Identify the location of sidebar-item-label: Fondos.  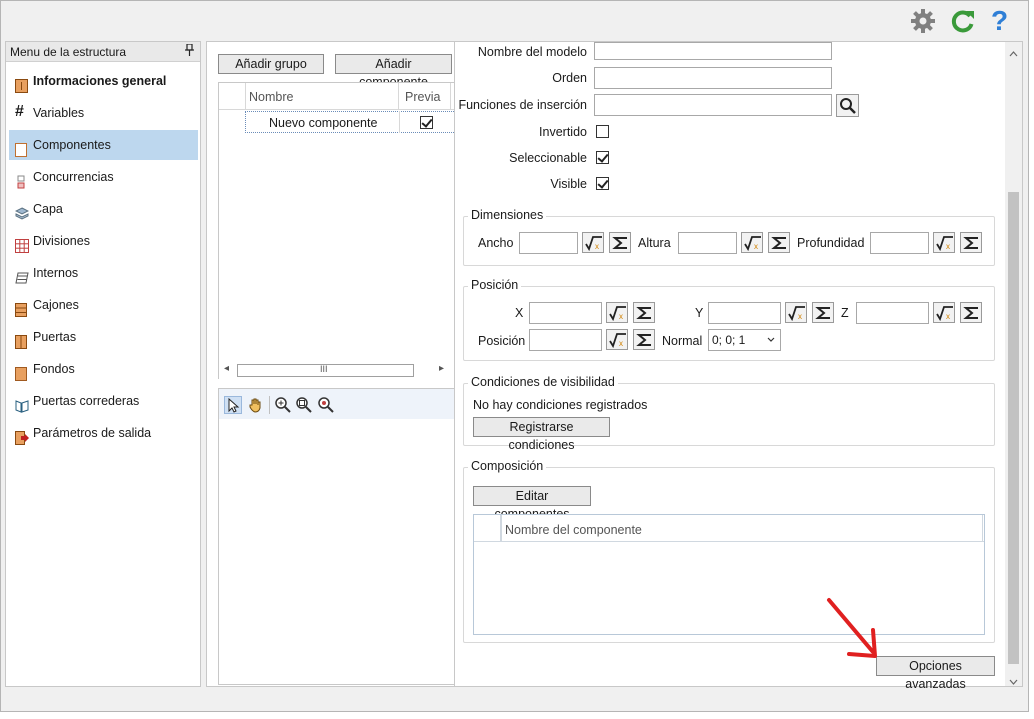
(54, 369).